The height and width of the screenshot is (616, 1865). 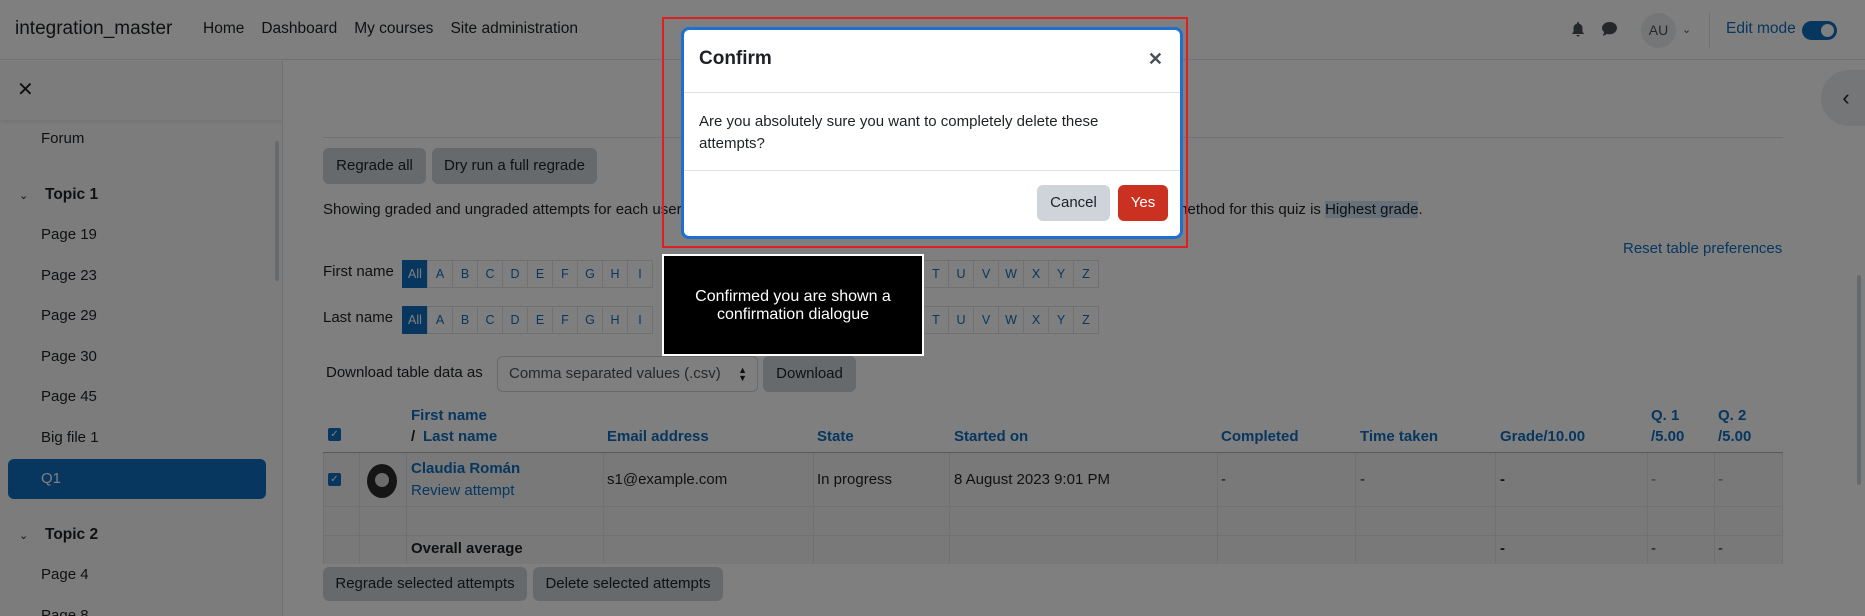 What do you see at coordinates (1073, 203) in the screenshot?
I see `cancel-button: Cancel` at bounding box center [1073, 203].